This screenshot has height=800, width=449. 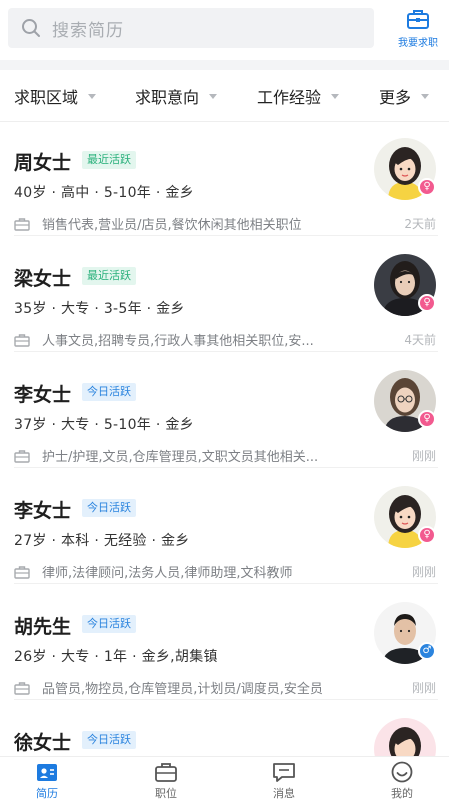 I want to click on candidate-name: 梁女士, so click(x=43, y=279).